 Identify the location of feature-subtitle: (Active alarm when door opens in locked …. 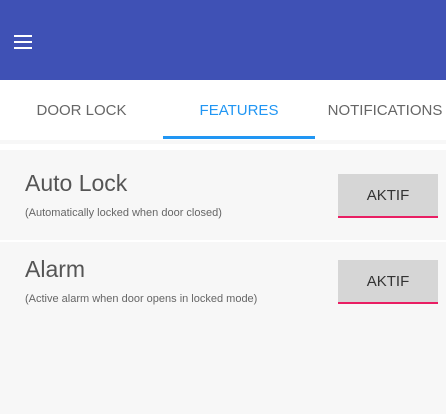
(141, 299).